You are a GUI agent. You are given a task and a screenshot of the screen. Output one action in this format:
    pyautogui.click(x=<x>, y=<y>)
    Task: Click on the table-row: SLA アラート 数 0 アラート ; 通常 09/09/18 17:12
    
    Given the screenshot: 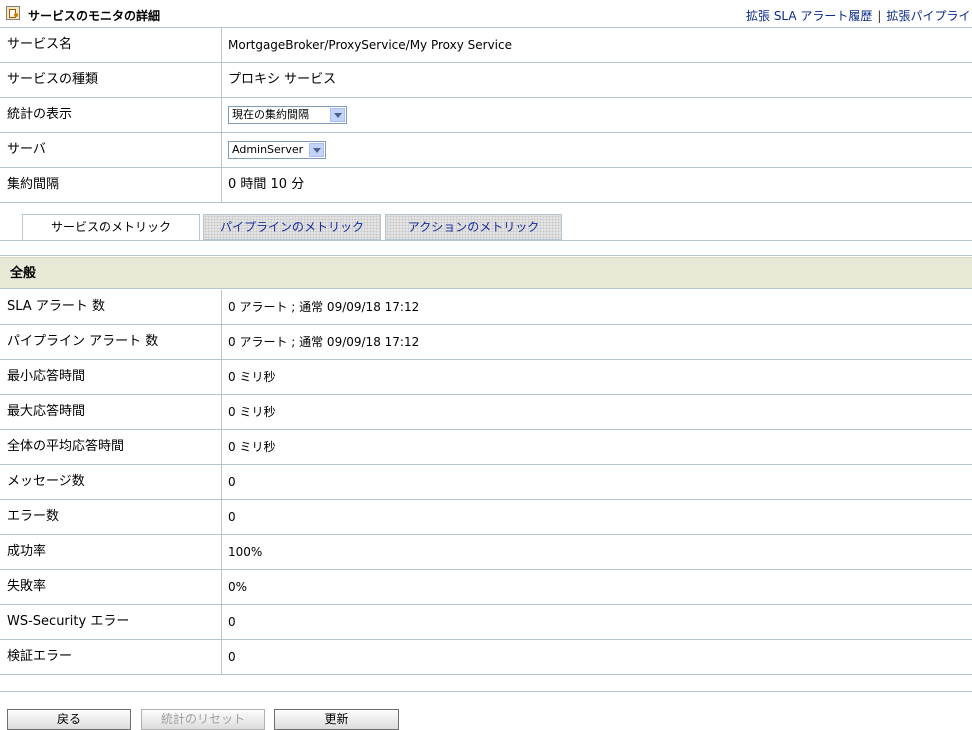 What is the action you would take?
    pyautogui.click(x=486, y=307)
    